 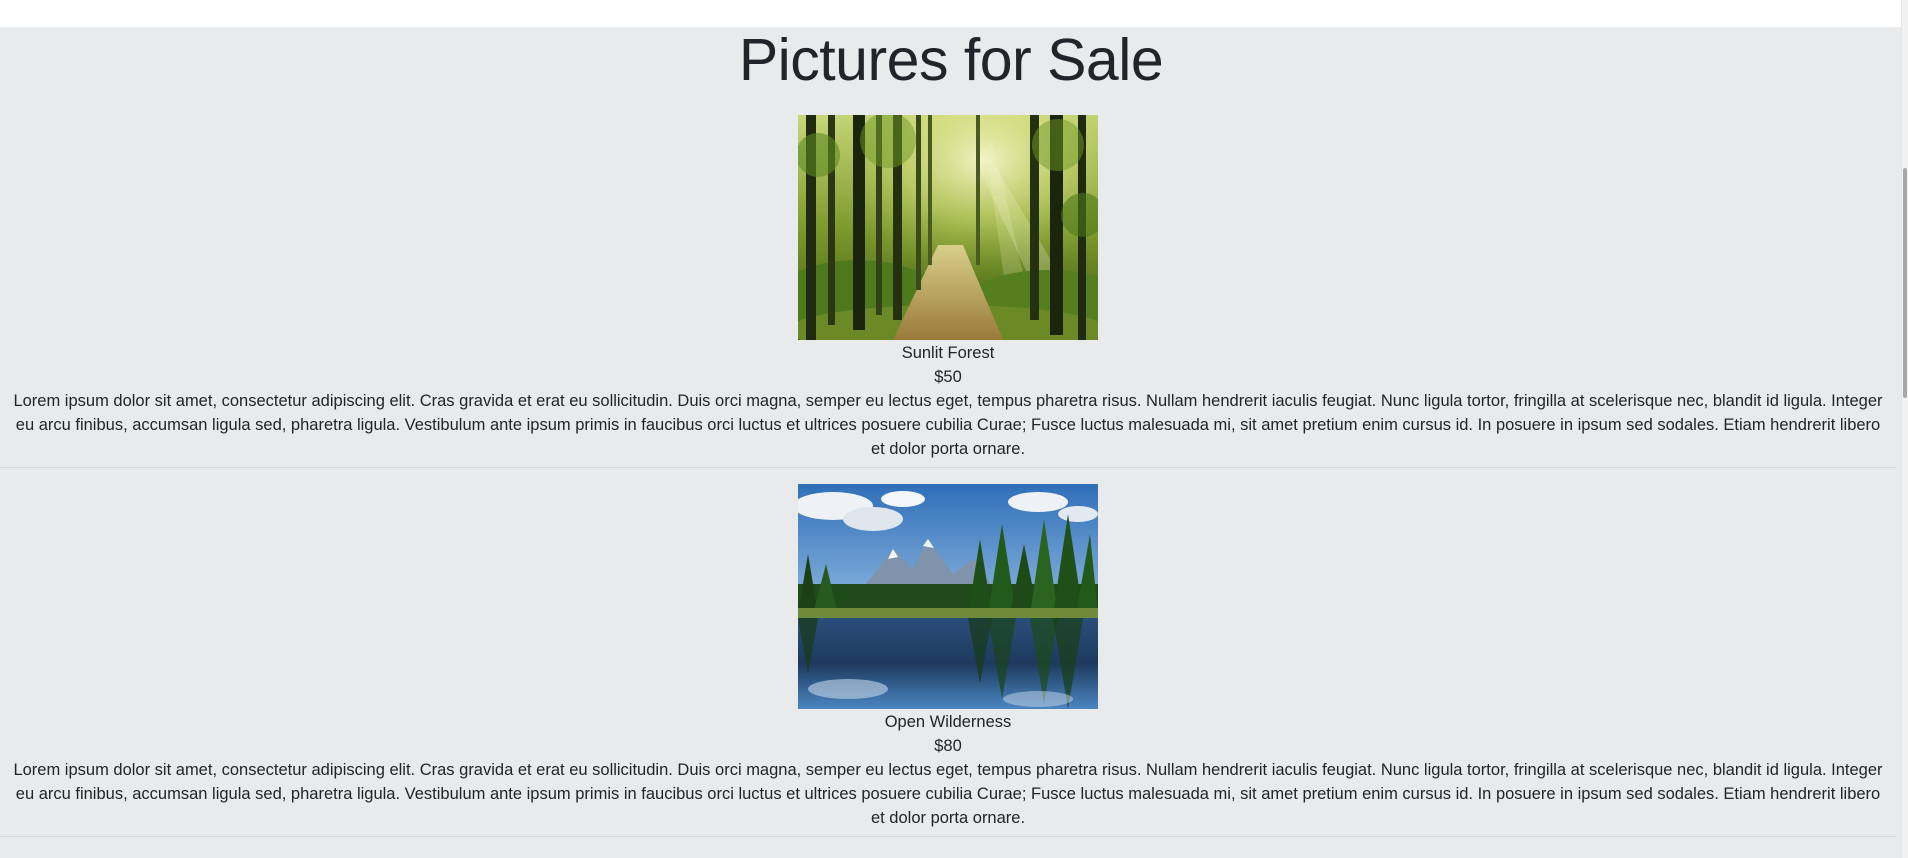 I want to click on product-name: Sunlit Forest, so click(x=948, y=353).